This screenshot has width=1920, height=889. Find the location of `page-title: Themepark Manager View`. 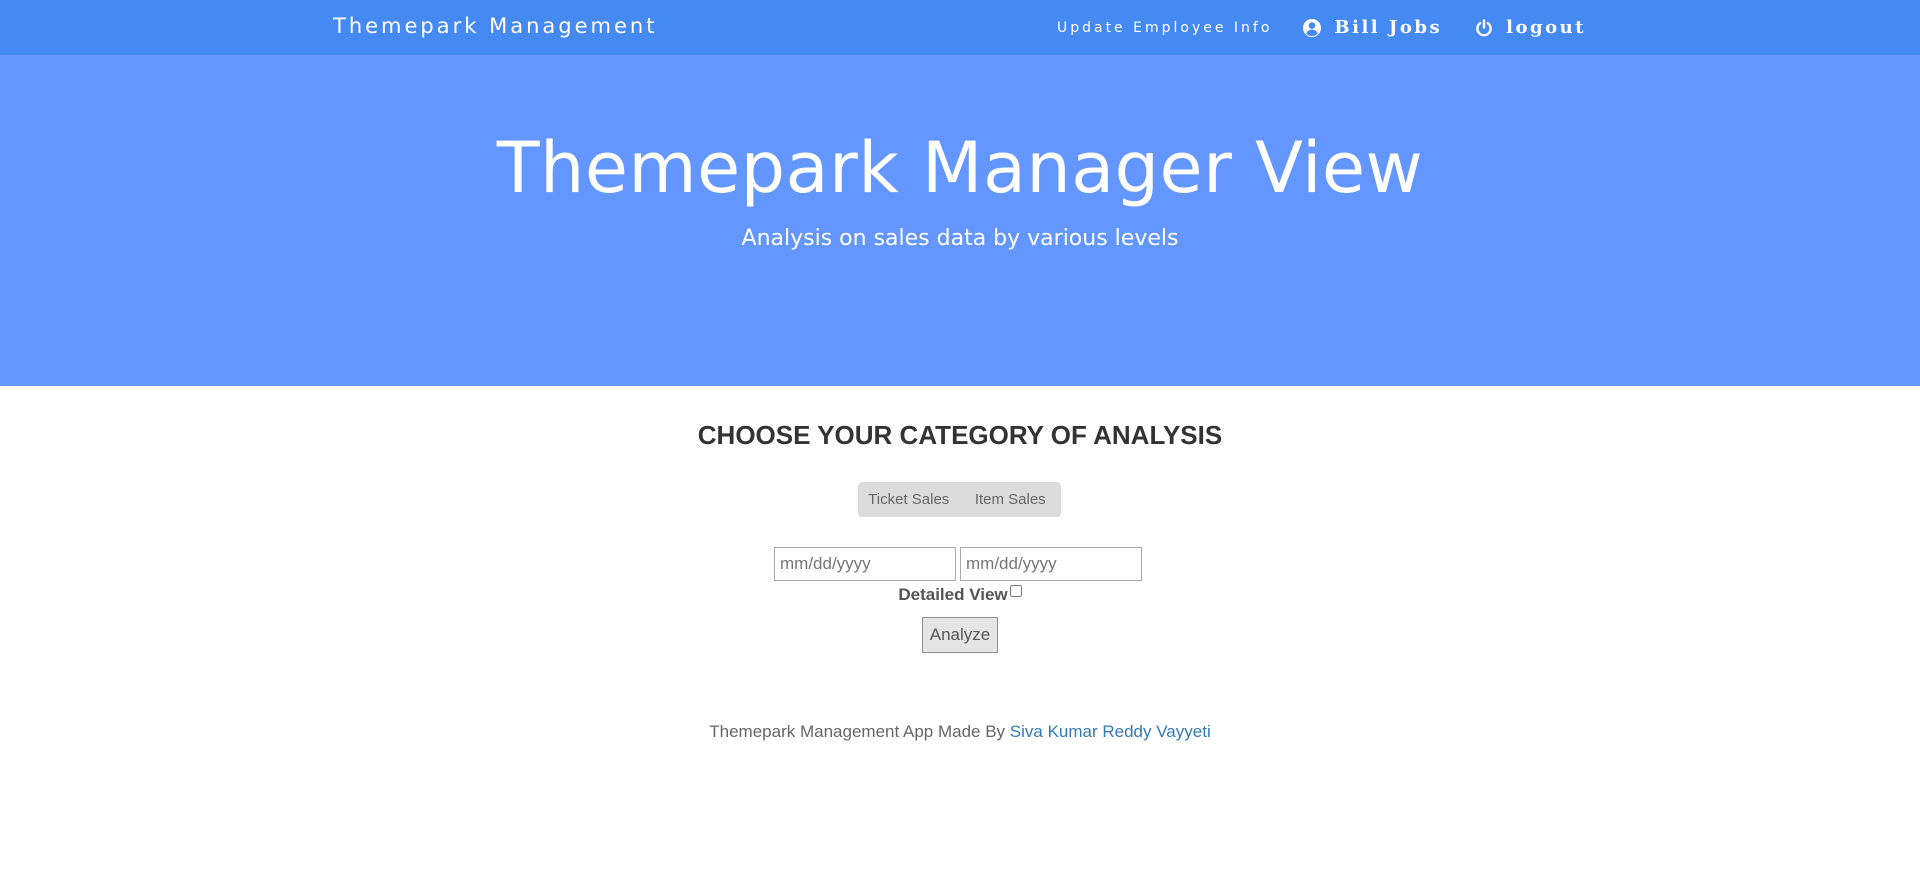

page-title: Themepark Manager View is located at coordinates (960, 168).